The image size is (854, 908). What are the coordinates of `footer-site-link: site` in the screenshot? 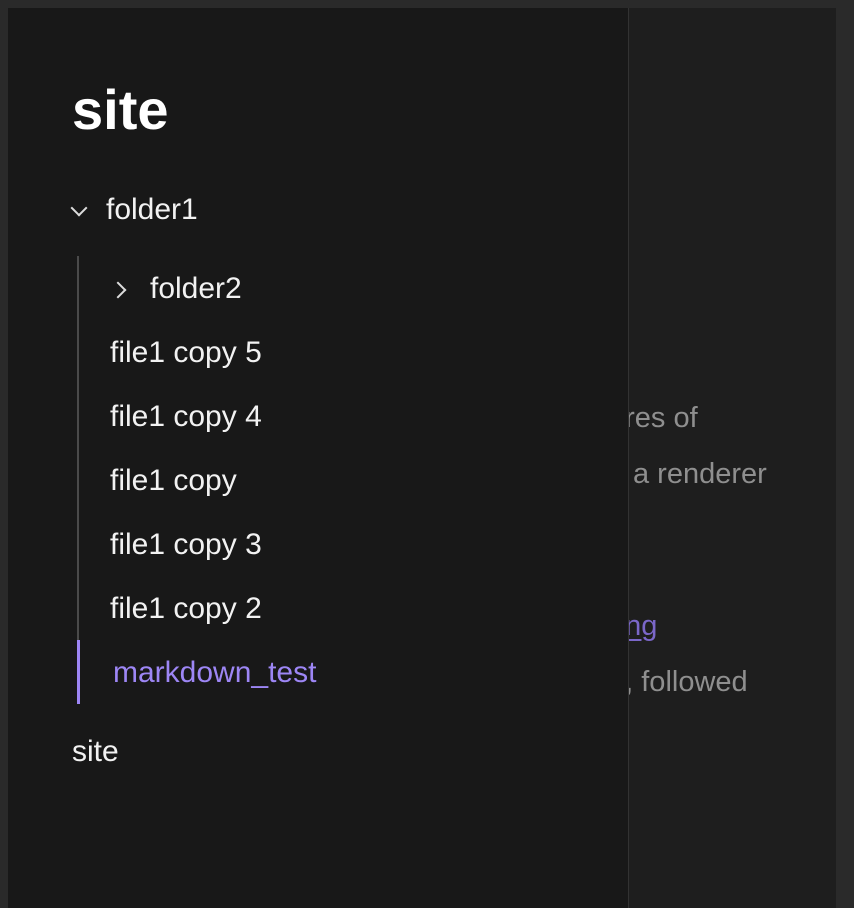 It's located at (95, 752).